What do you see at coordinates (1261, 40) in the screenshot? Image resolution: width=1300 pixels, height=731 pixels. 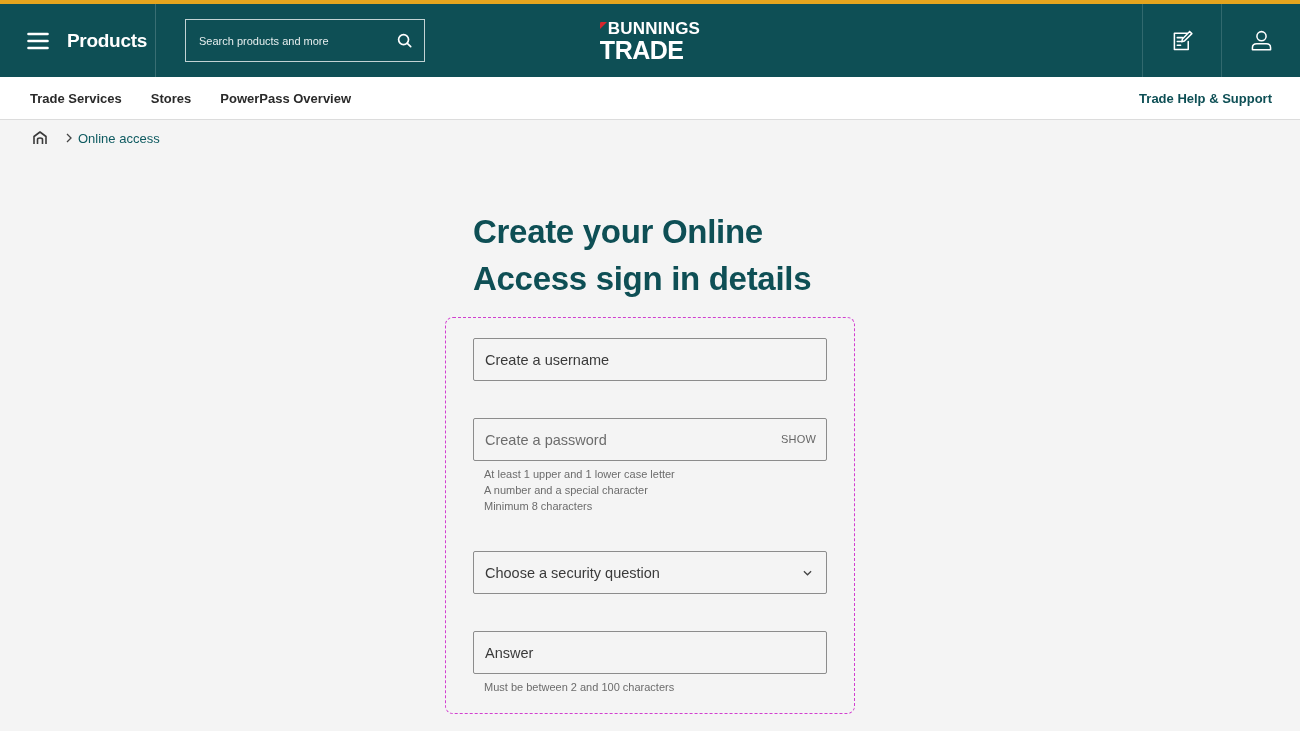 I see `user-icon` at bounding box center [1261, 40].